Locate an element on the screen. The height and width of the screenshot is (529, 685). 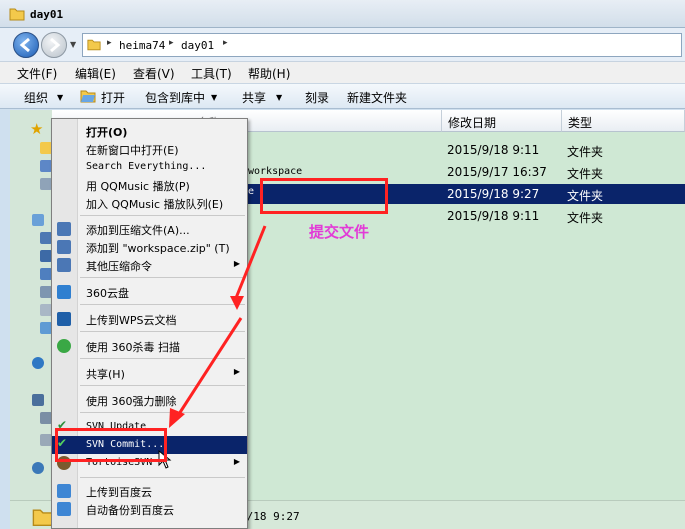
annotation-arrow-head is located at coordinates (237, 303).